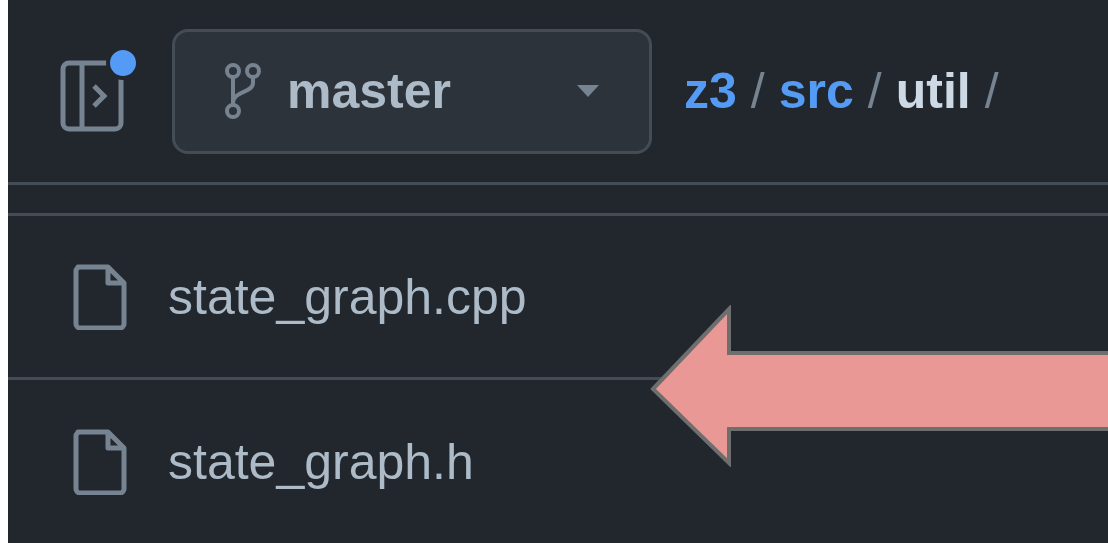 This screenshot has width=1108, height=543. Describe the element at coordinates (92, 96) in the screenshot. I see `sidebar-toggle-icon` at that location.